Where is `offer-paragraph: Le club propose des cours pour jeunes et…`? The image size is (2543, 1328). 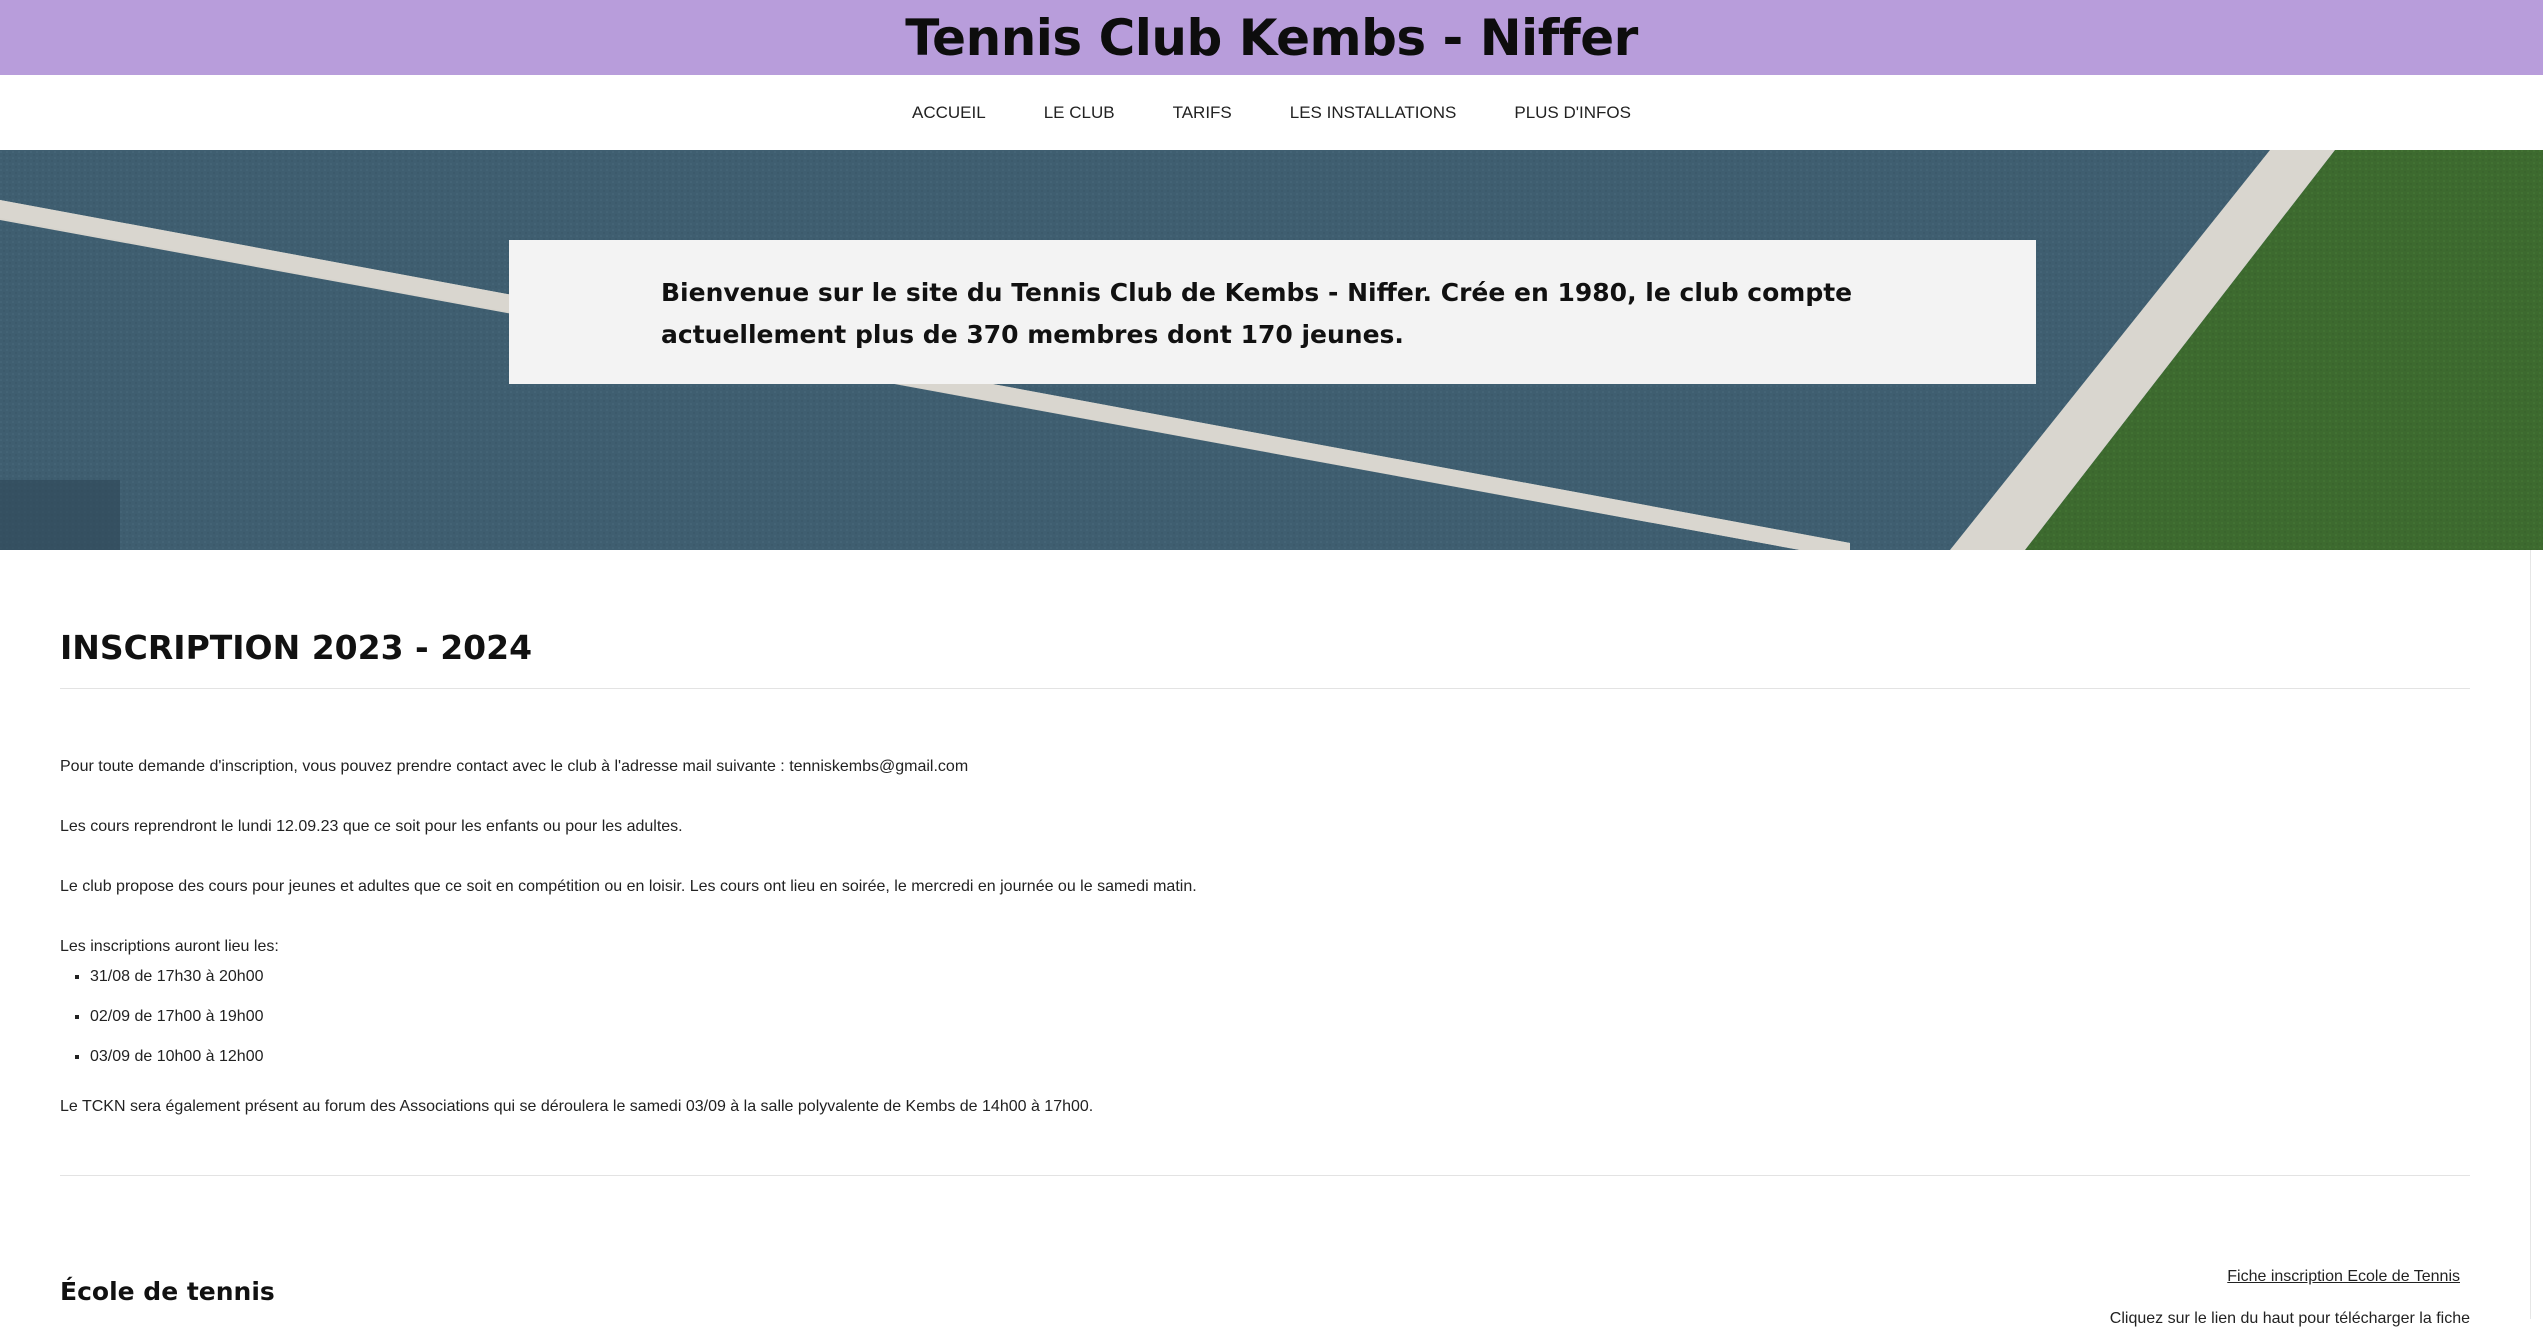 offer-paragraph: Le club propose des cours pour jeunes et… is located at coordinates (628, 886).